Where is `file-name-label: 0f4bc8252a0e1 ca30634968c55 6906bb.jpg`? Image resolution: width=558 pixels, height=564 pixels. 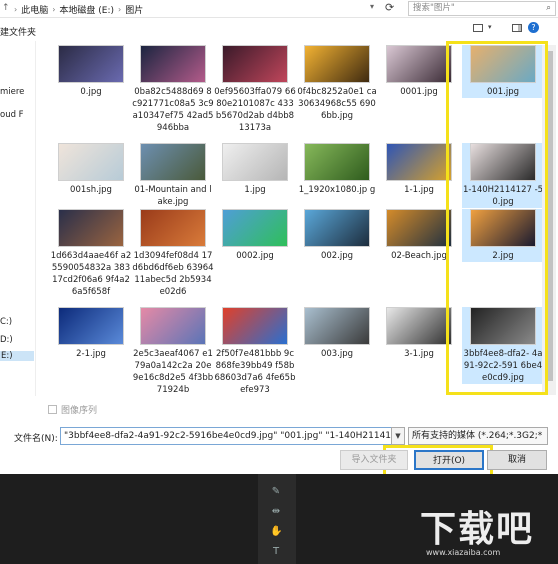 file-name-label: 0f4bc8252a0e1 ca30634968c55 6906bb.jpg is located at coordinates (337, 104).